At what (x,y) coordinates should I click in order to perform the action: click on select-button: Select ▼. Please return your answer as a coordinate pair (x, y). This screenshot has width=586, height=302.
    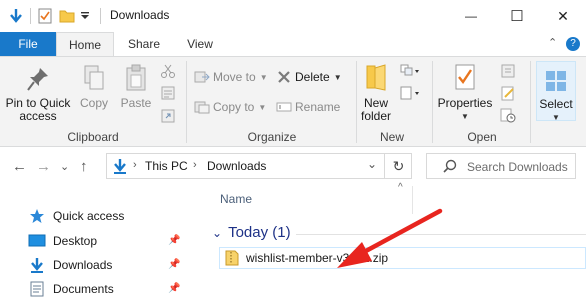
    Looking at the image, I should click on (556, 91).